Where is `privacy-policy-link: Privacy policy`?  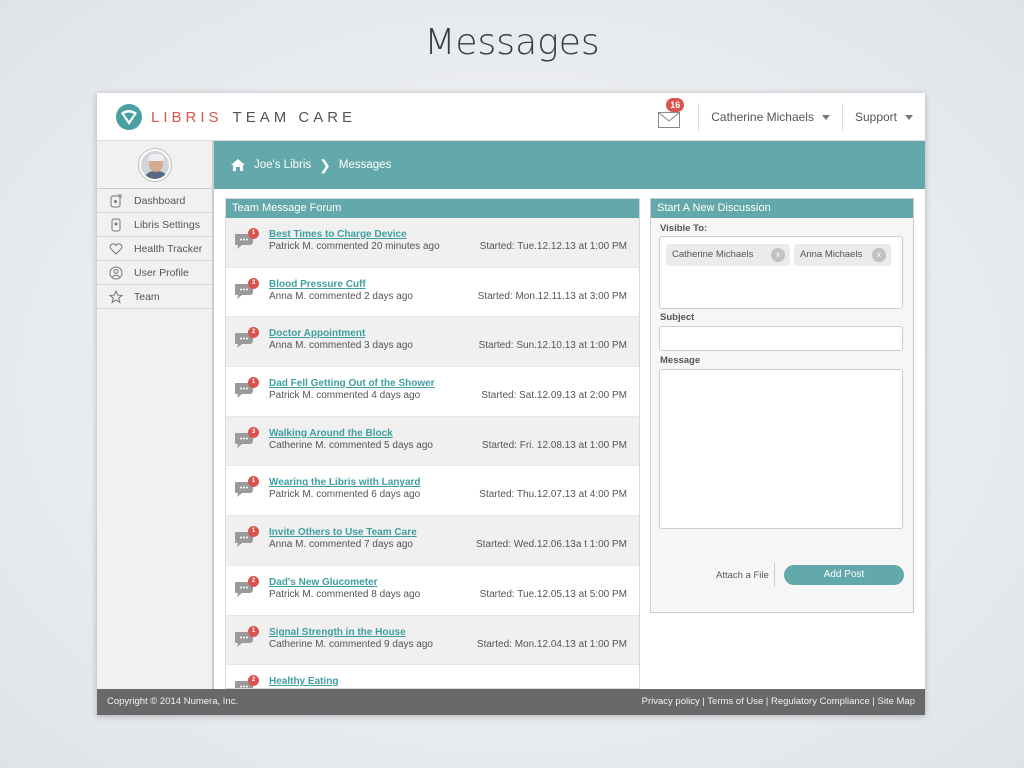 privacy-policy-link: Privacy policy is located at coordinates (671, 701).